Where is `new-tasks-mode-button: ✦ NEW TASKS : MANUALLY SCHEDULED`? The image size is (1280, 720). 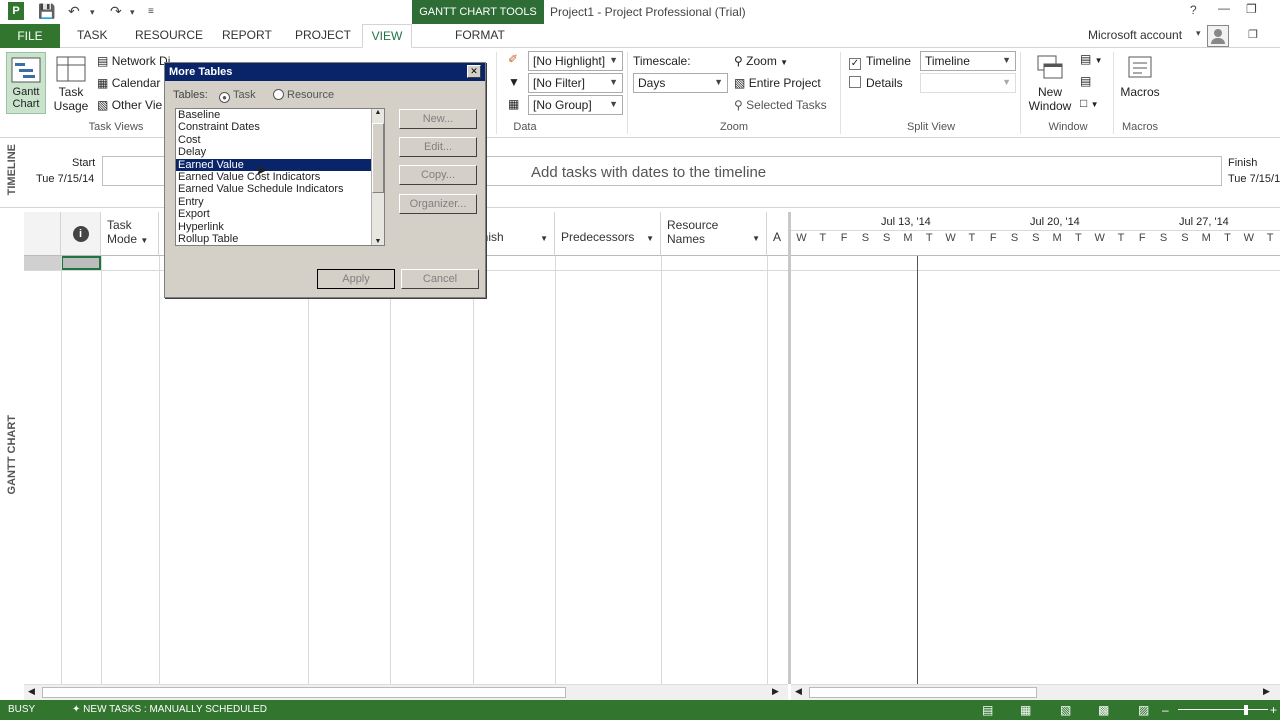
new-tasks-mode-button: ✦ NEW TASKS : MANUALLY SCHEDULED is located at coordinates (169, 710).